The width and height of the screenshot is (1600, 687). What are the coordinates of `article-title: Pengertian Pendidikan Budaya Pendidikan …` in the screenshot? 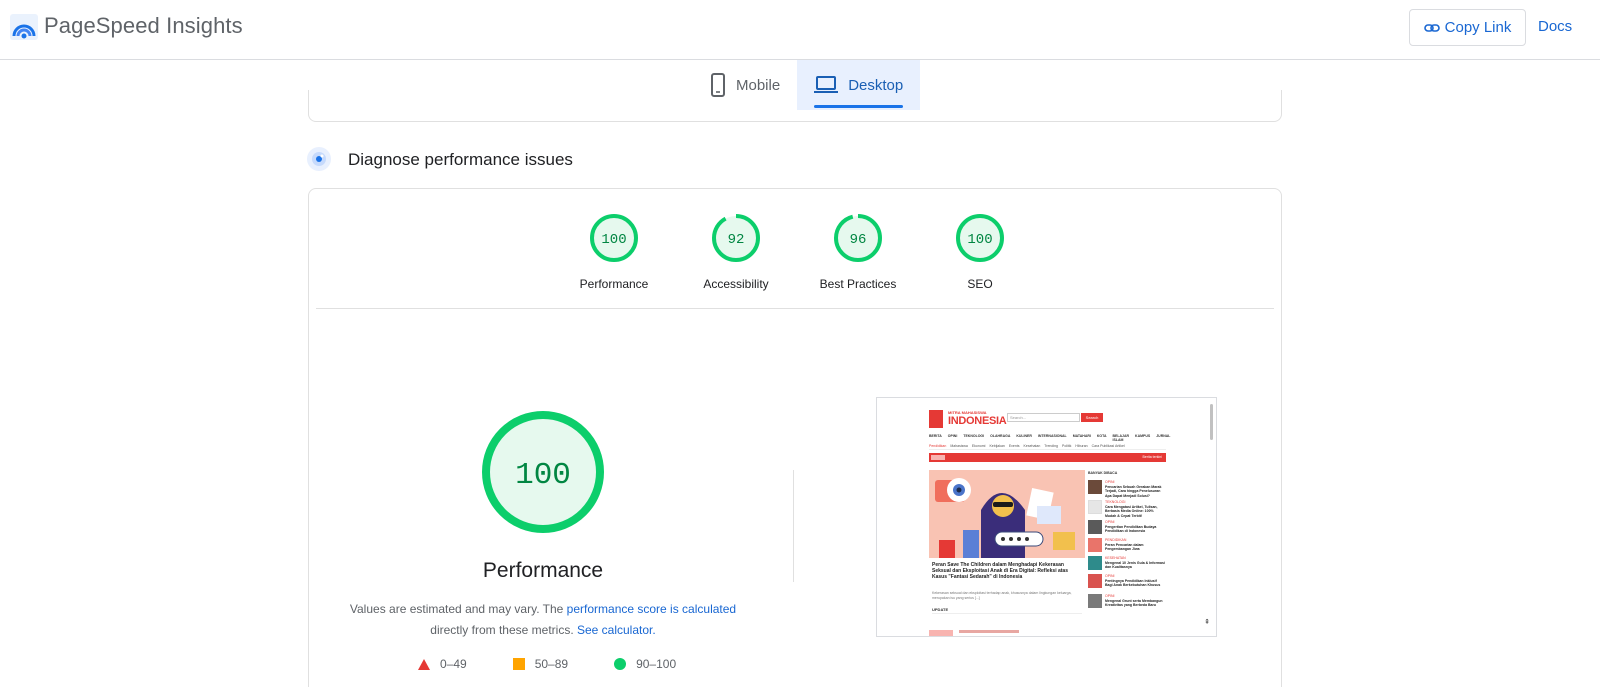 It's located at (1131, 529).